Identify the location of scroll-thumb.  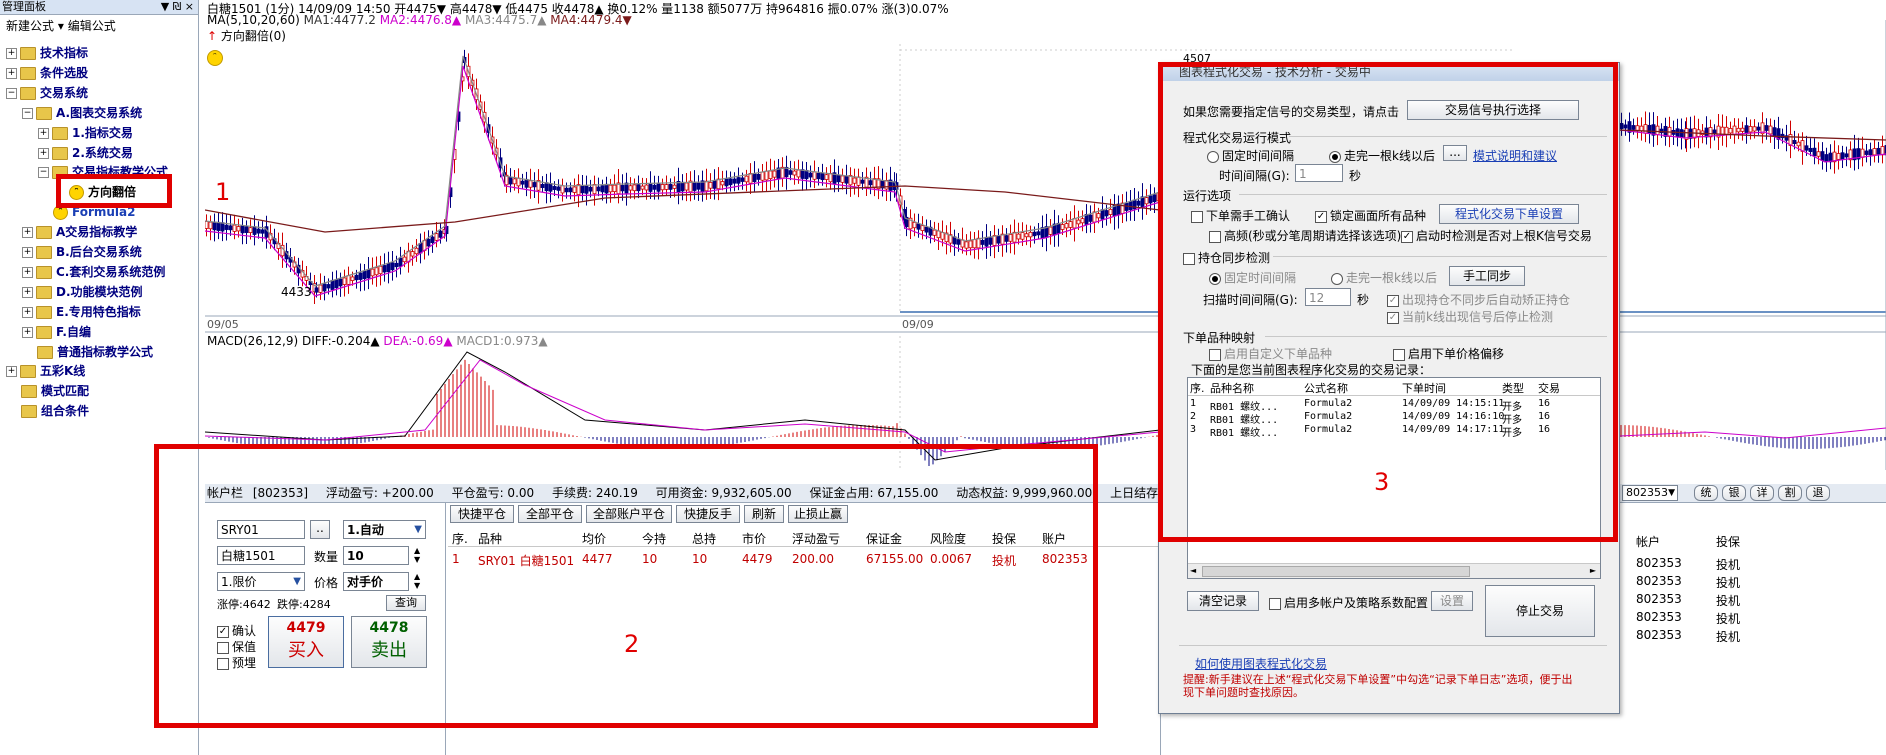
(1336, 571).